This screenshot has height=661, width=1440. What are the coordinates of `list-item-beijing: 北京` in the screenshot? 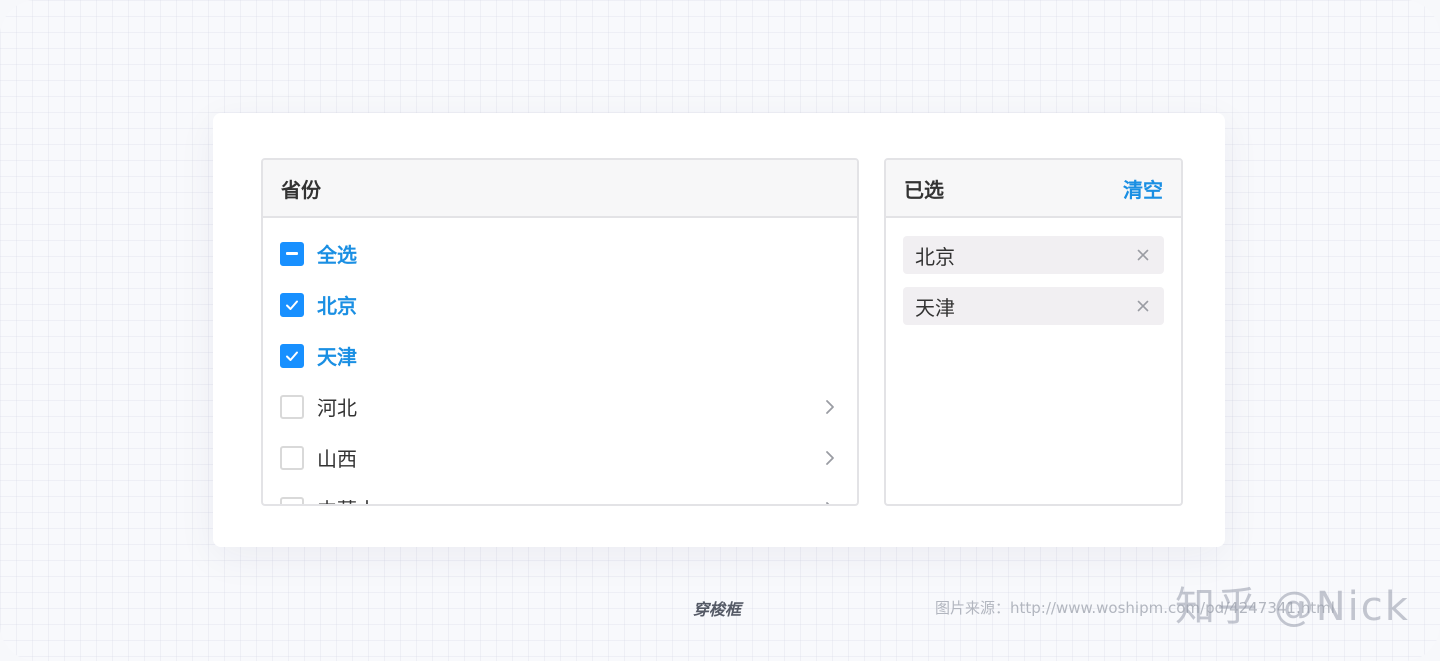 It's located at (560, 304).